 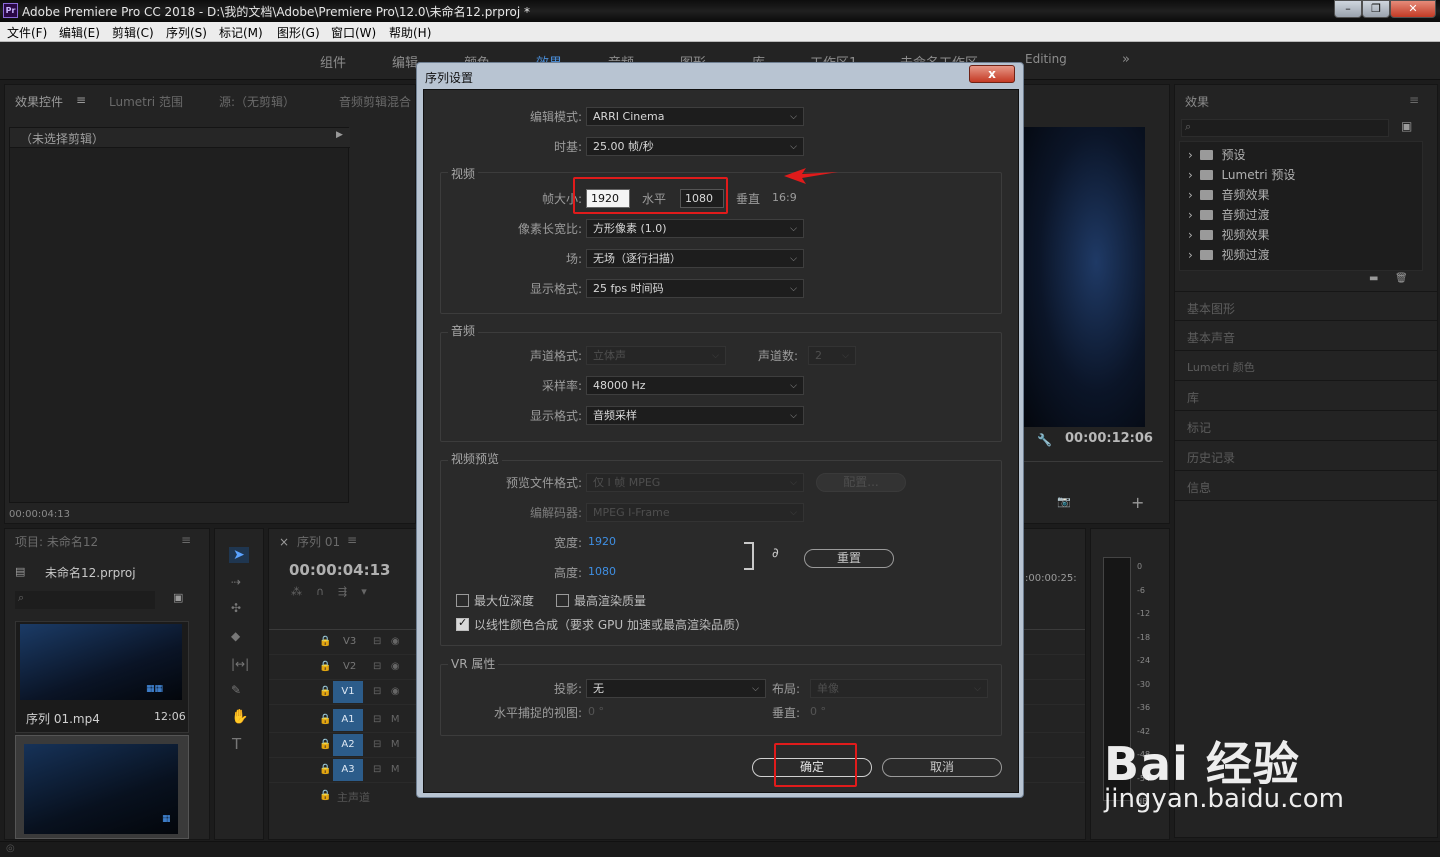 I want to click on program-ruler, so click(x=1093, y=467).